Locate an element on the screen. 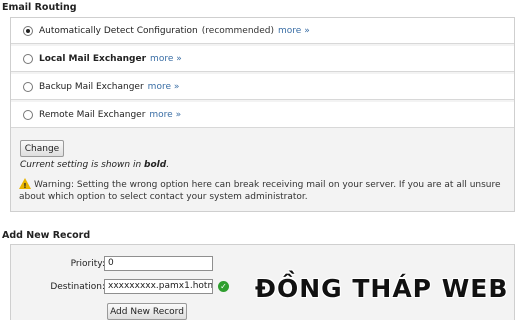 The height and width of the screenshot is (320, 520). option-label: Backup Mail Exchanger is located at coordinates (91, 86).